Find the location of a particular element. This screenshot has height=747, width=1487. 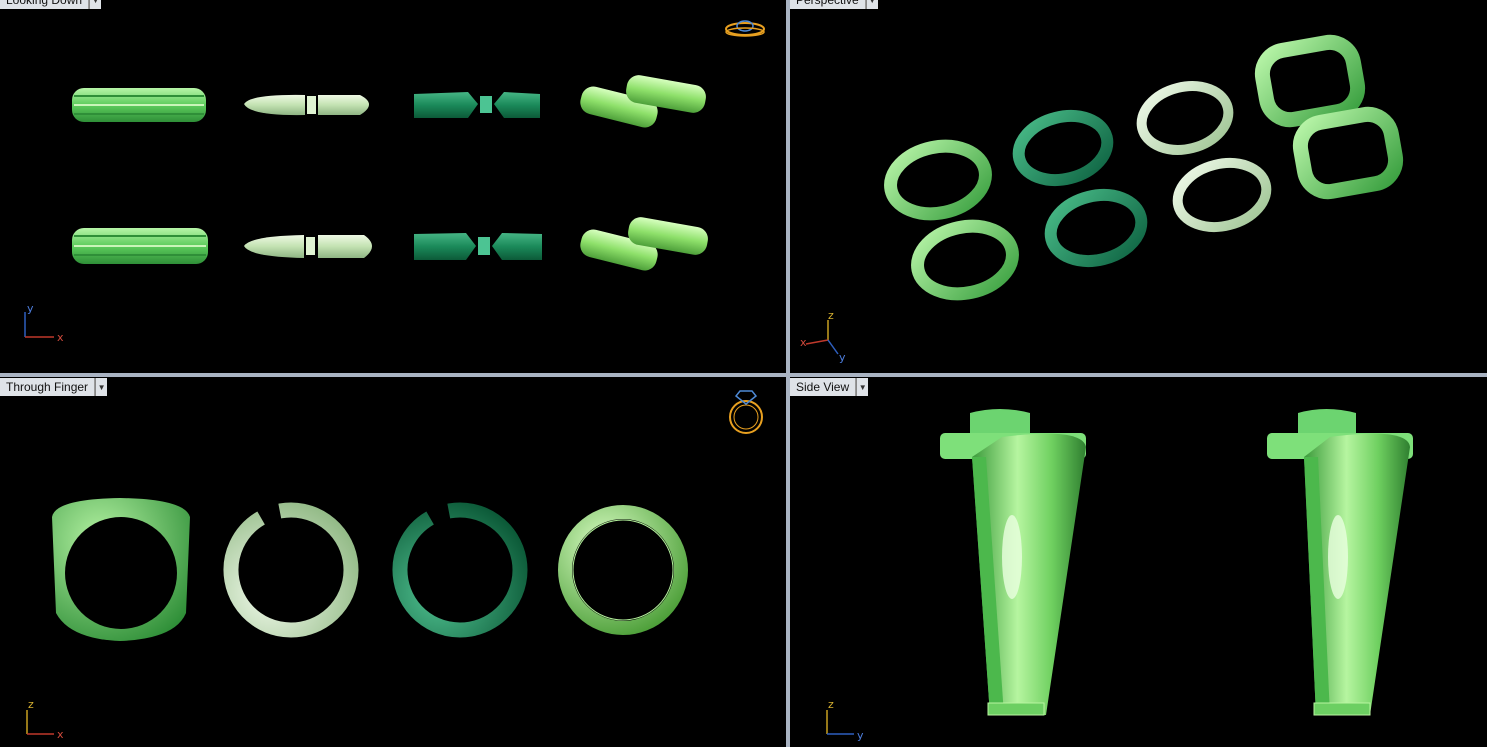

ring-2-bottom is located at coordinates (308, 246).